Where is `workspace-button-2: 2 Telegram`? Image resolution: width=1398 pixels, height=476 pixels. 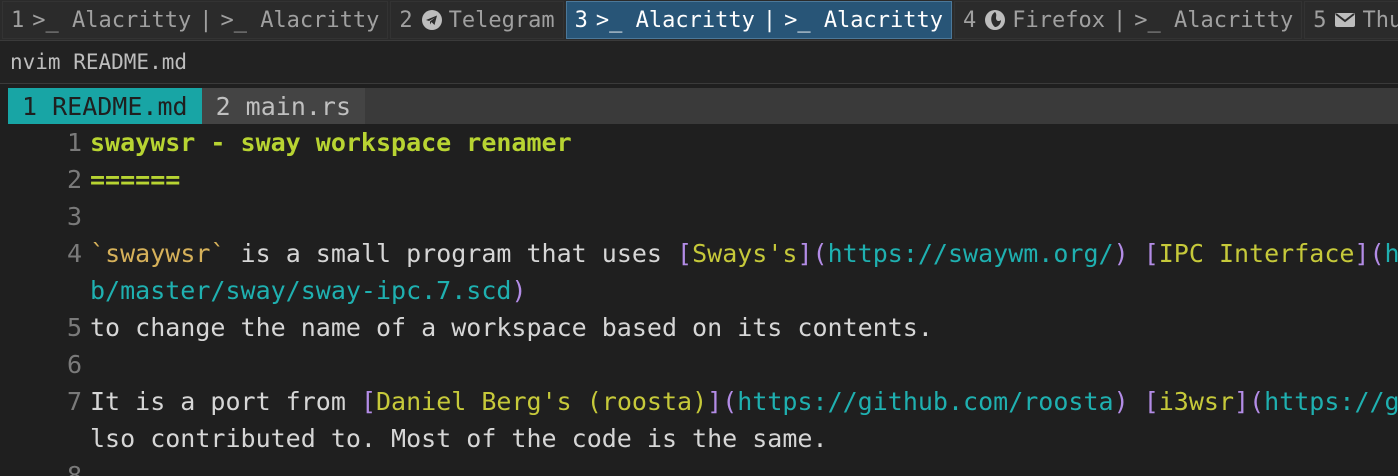
workspace-button-2: 2 Telegram is located at coordinates (477, 20).